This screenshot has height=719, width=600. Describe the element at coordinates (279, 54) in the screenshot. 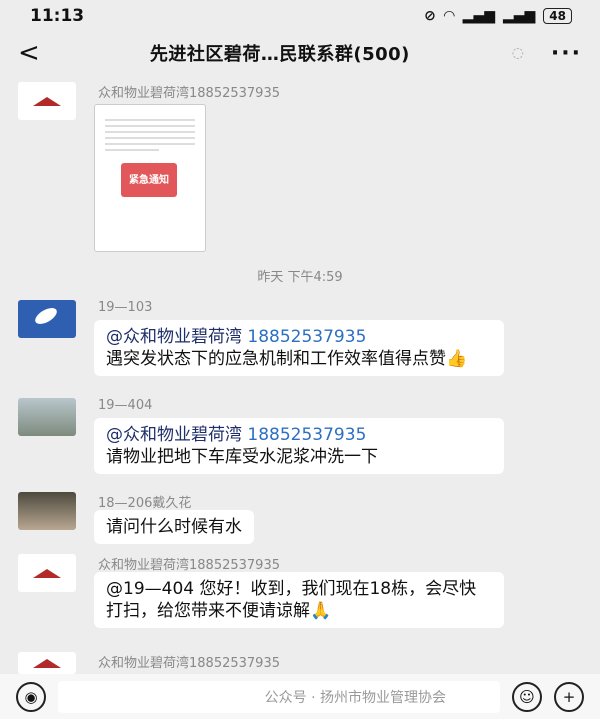

I see `chat-title: 先进社区碧荷…民联系群(500)` at that location.